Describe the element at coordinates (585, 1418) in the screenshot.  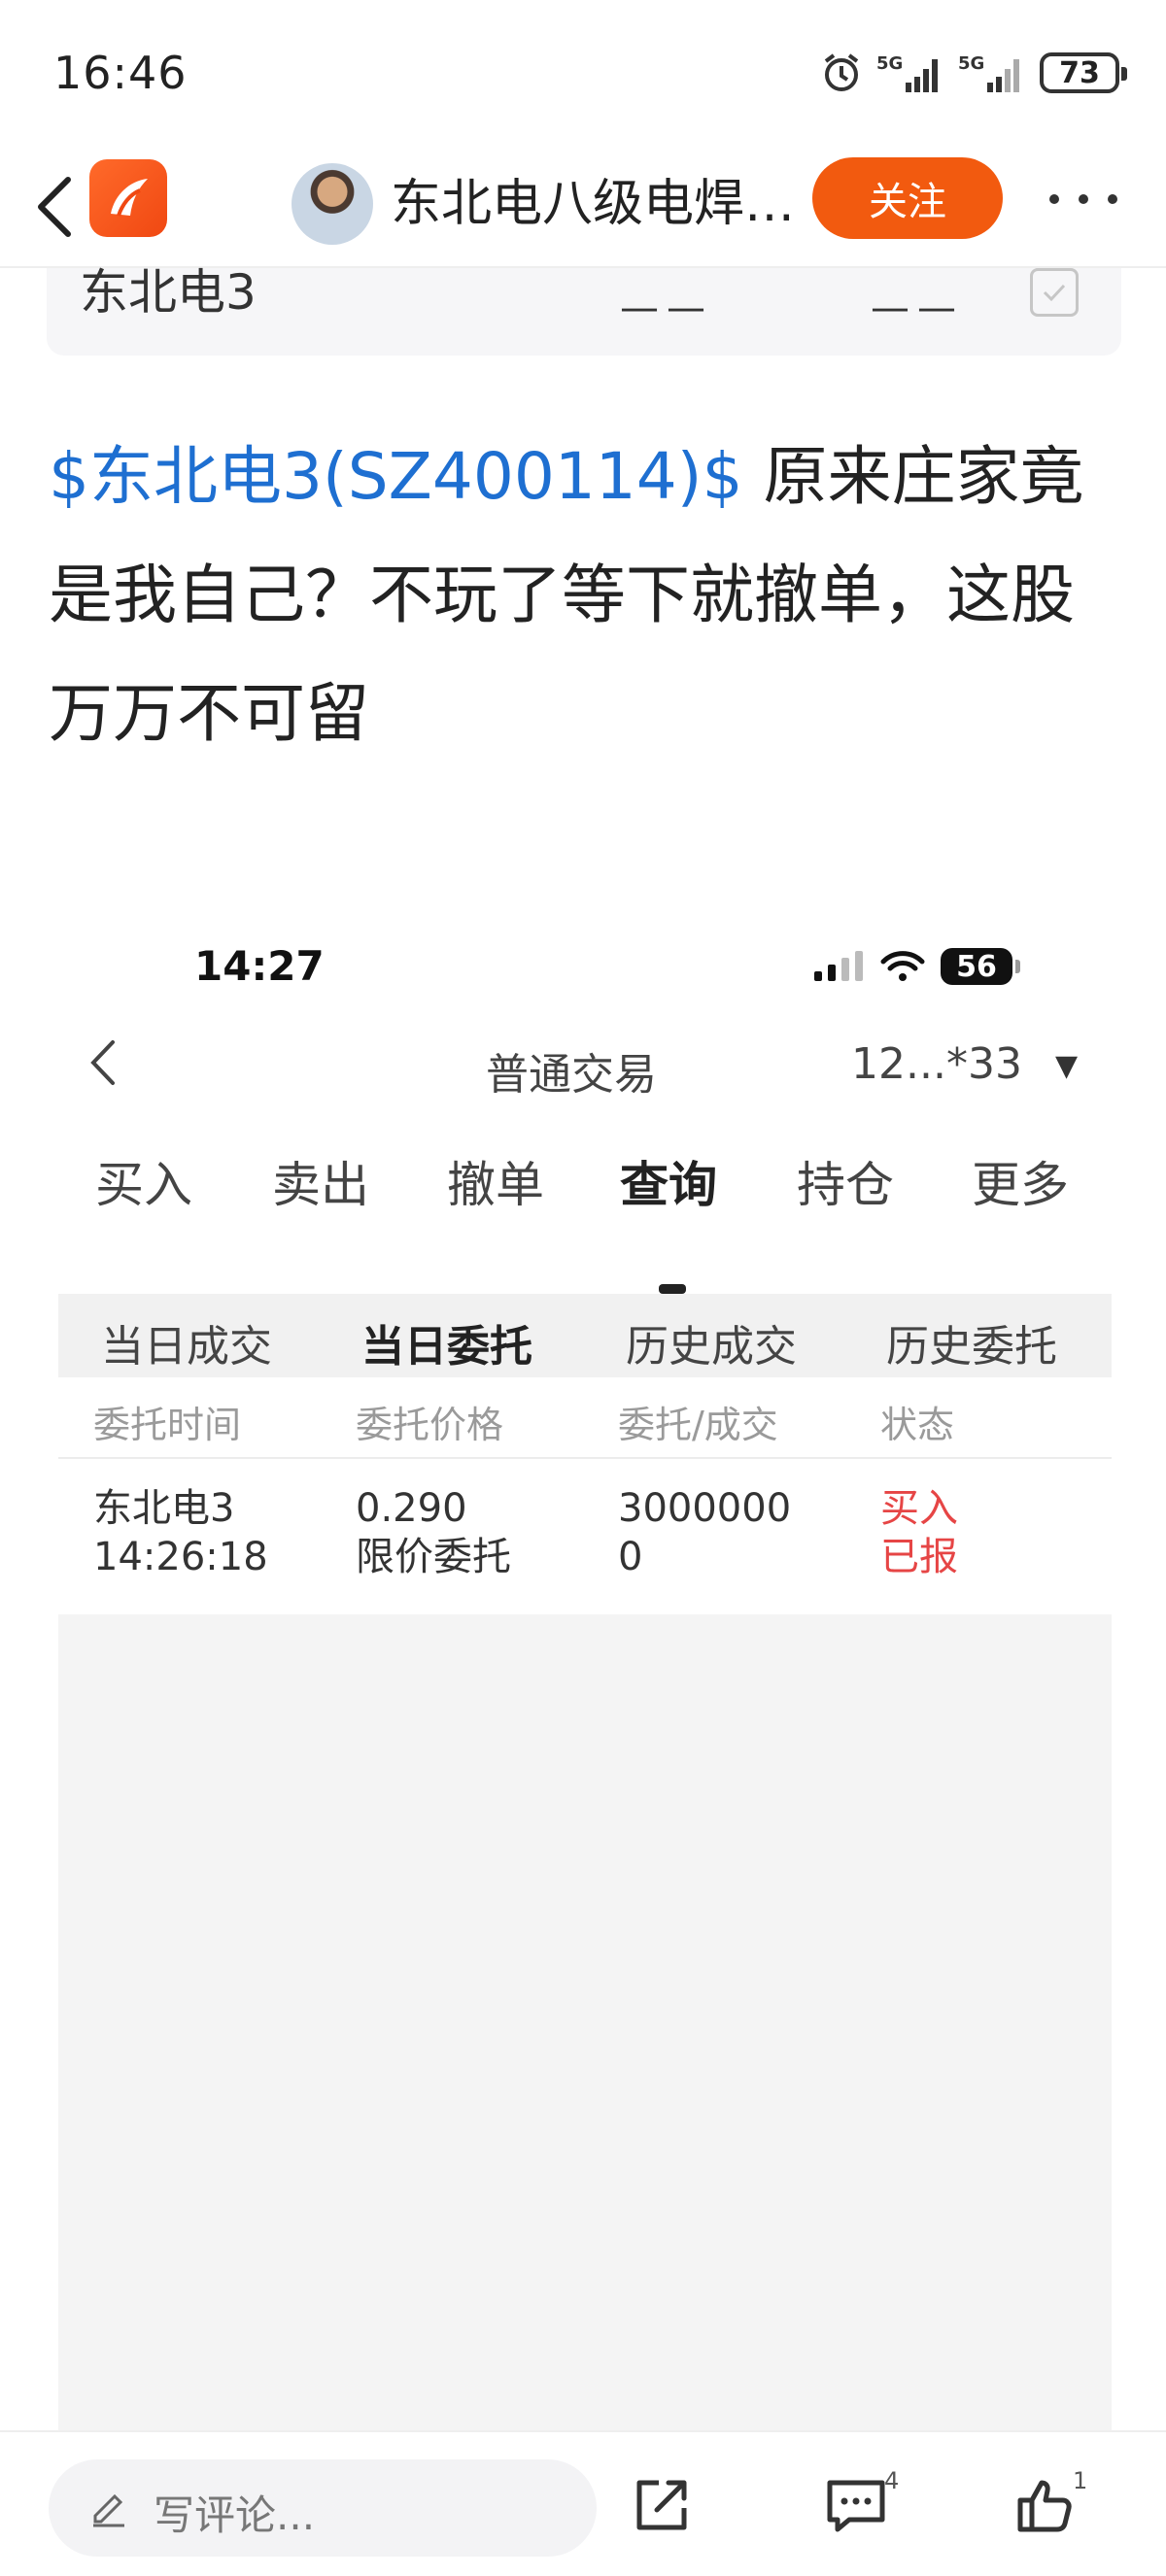
I see `table-header: 委托时间 委托价格 委托/成交 状态` at that location.